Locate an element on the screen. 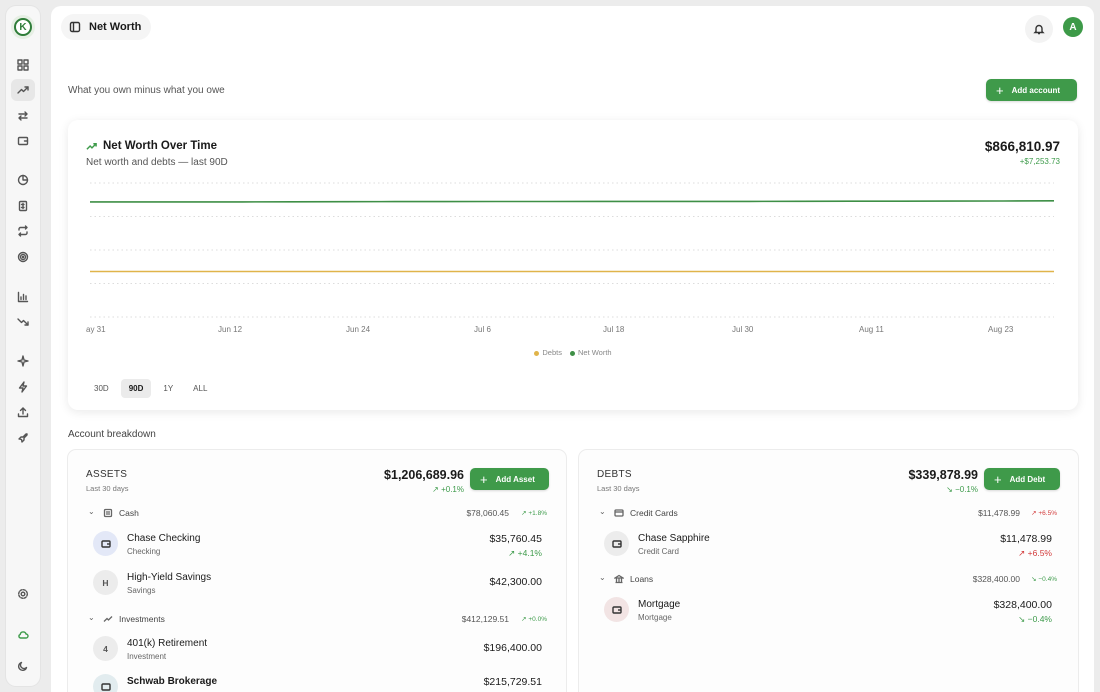 This screenshot has width=1100, height=692. net-worth-delta: +$7,253.73 is located at coordinates (1039, 161).